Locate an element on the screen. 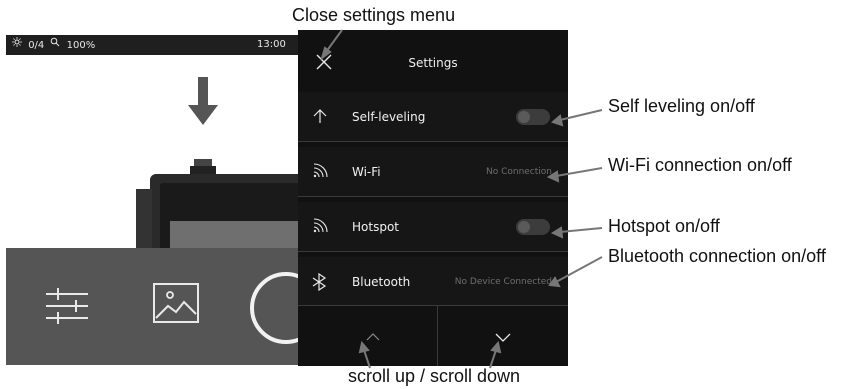 The height and width of the screenshot is (389, 868). zoom-value: 100% is located at coordinates (81, 45).